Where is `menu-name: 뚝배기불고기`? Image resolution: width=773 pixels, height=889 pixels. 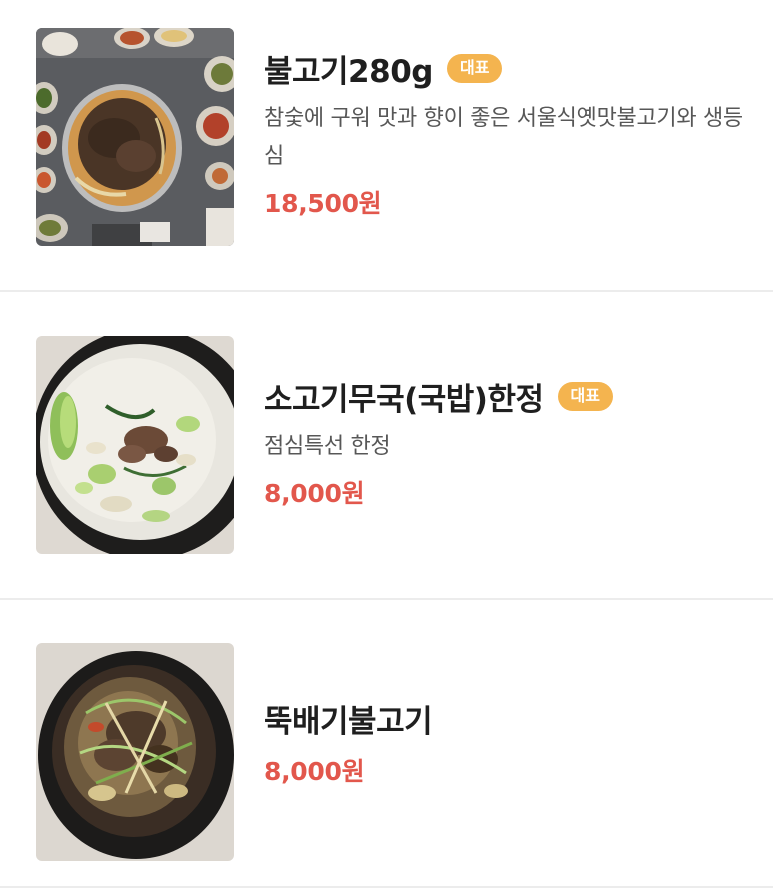 menu-name: 뚝배기불고기 is located at coordinates (348, 721).